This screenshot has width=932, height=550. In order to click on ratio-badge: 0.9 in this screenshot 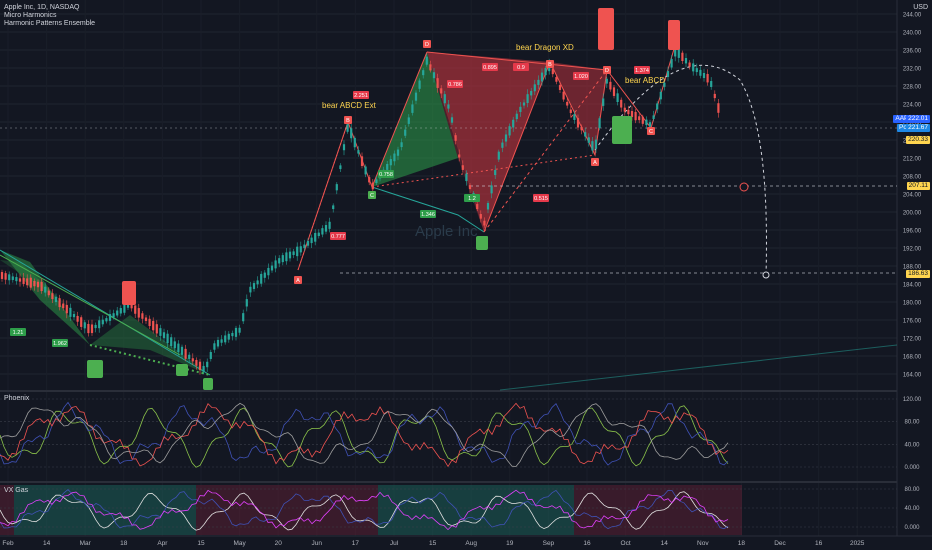, I will do `click(521, 68)`.